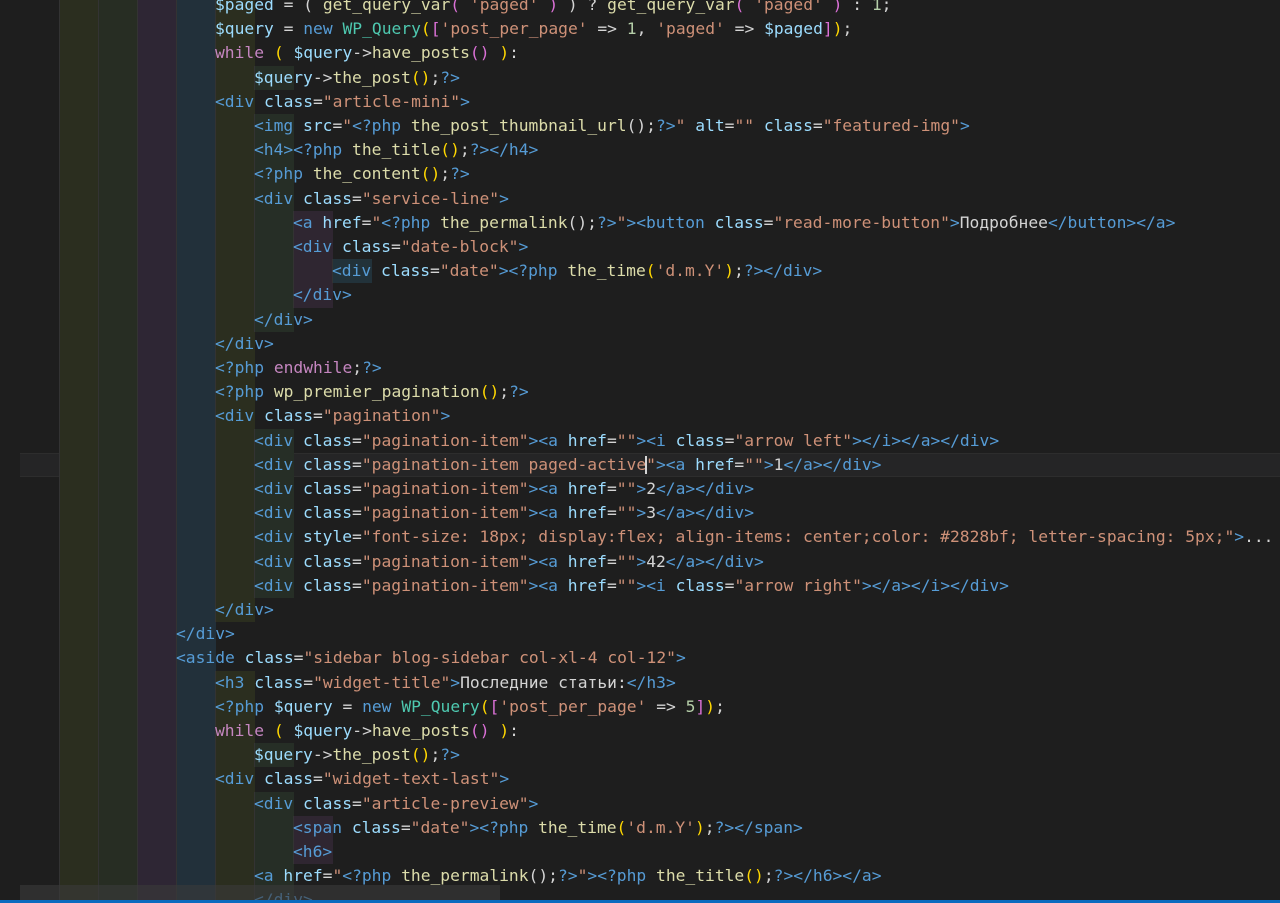  I want to click on code-line: <h6>, so click(640, 852).